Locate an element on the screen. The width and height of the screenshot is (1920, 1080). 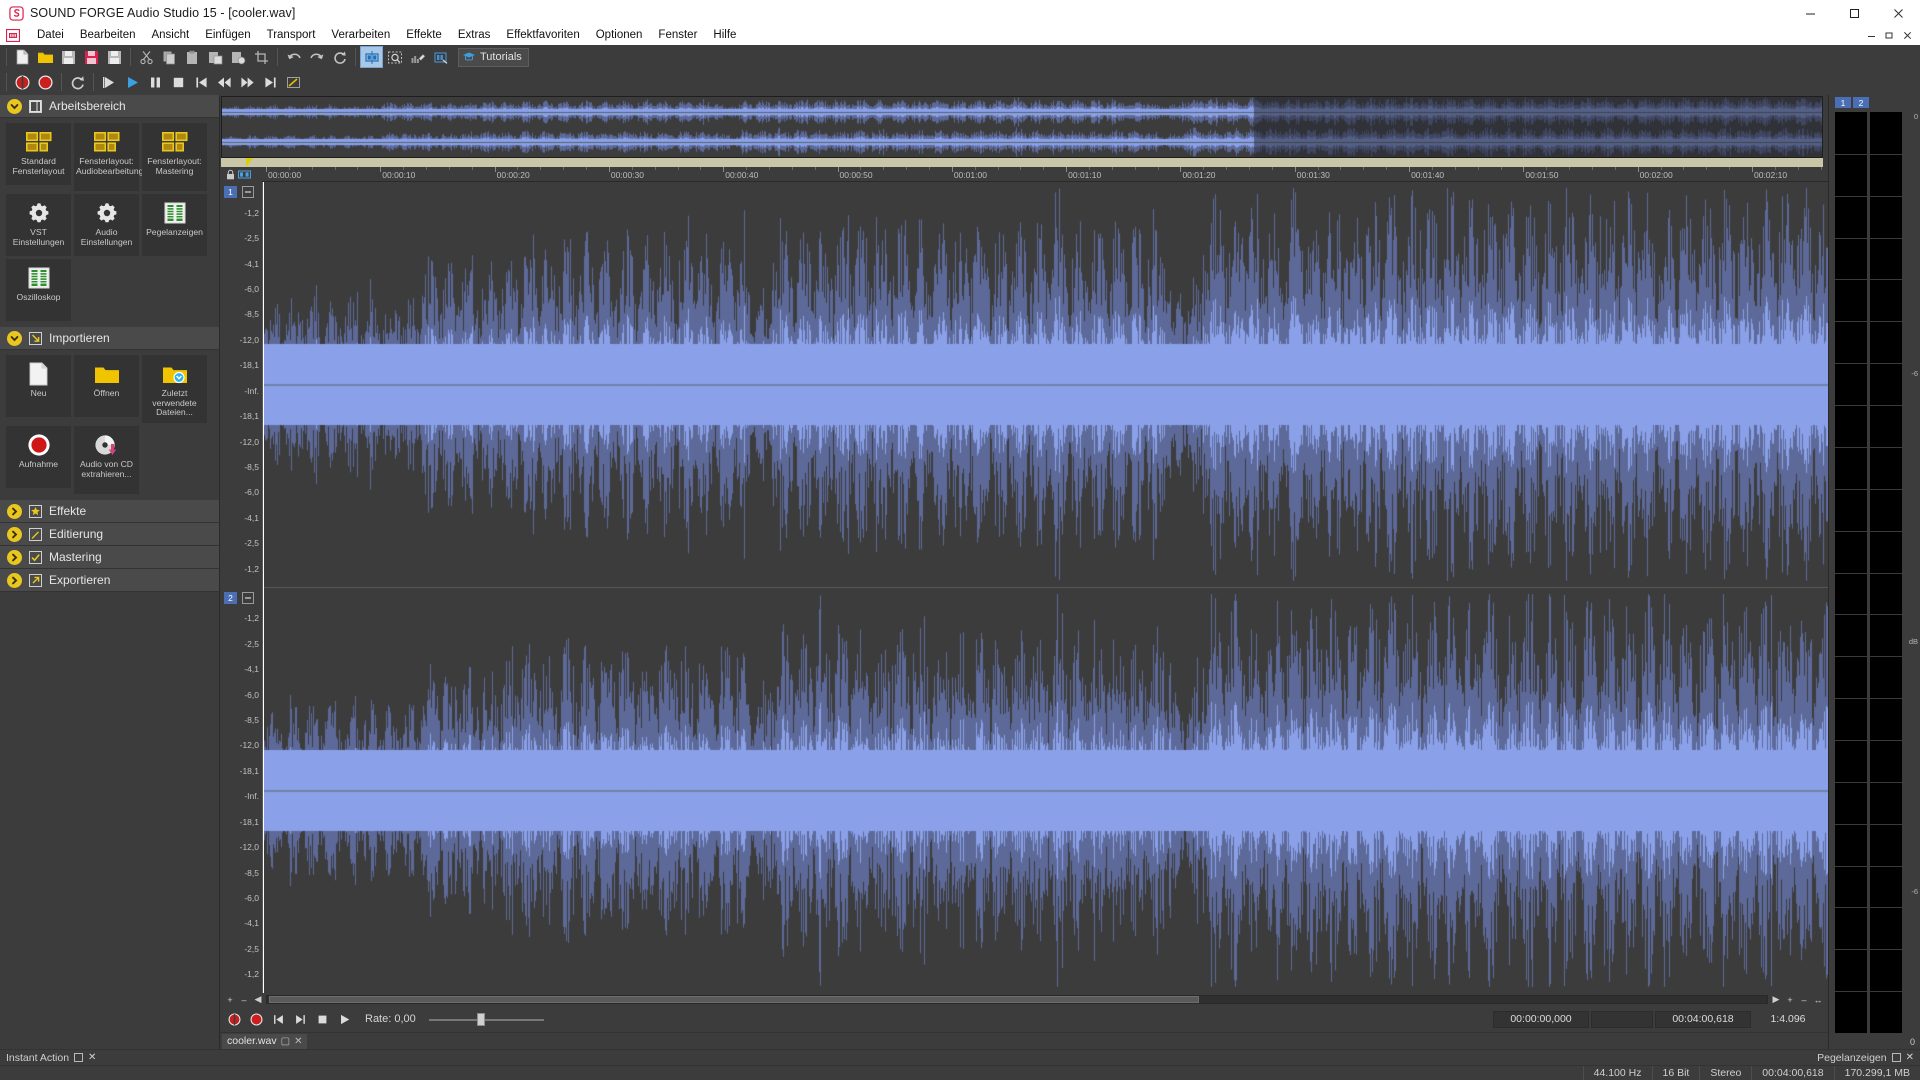
channel-2-mute-icon is located at coordinates (248, 597).